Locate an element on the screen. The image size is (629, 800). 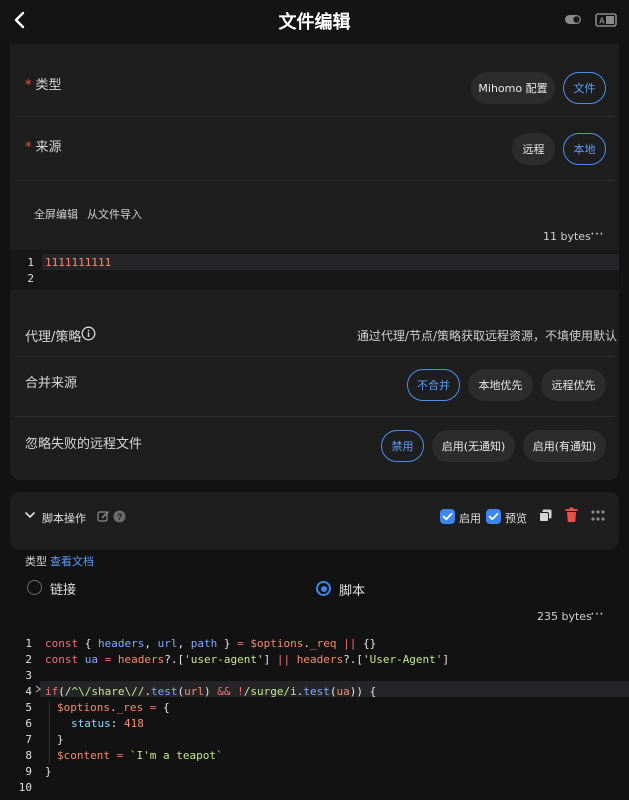
merge-row-label: 合并来源 is located at coordinates (51, 383).